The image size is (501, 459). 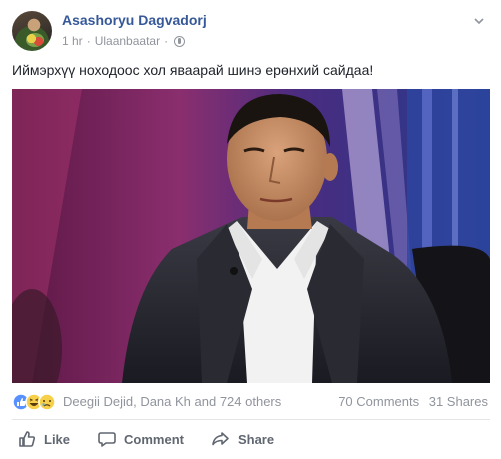 What do you see at coordinates (172, 401) in the screenshot?
I see `reaction-names: Deegii Dejid, Dana Kh and 724 others` at bounding box center [172, 401].